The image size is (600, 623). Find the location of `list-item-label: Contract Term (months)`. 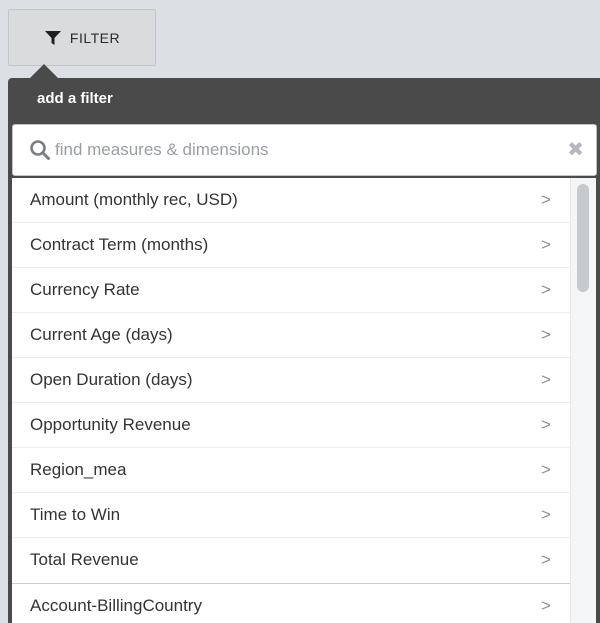

list-item-label: Contract Term (months) is located at coordinates (119, 244).